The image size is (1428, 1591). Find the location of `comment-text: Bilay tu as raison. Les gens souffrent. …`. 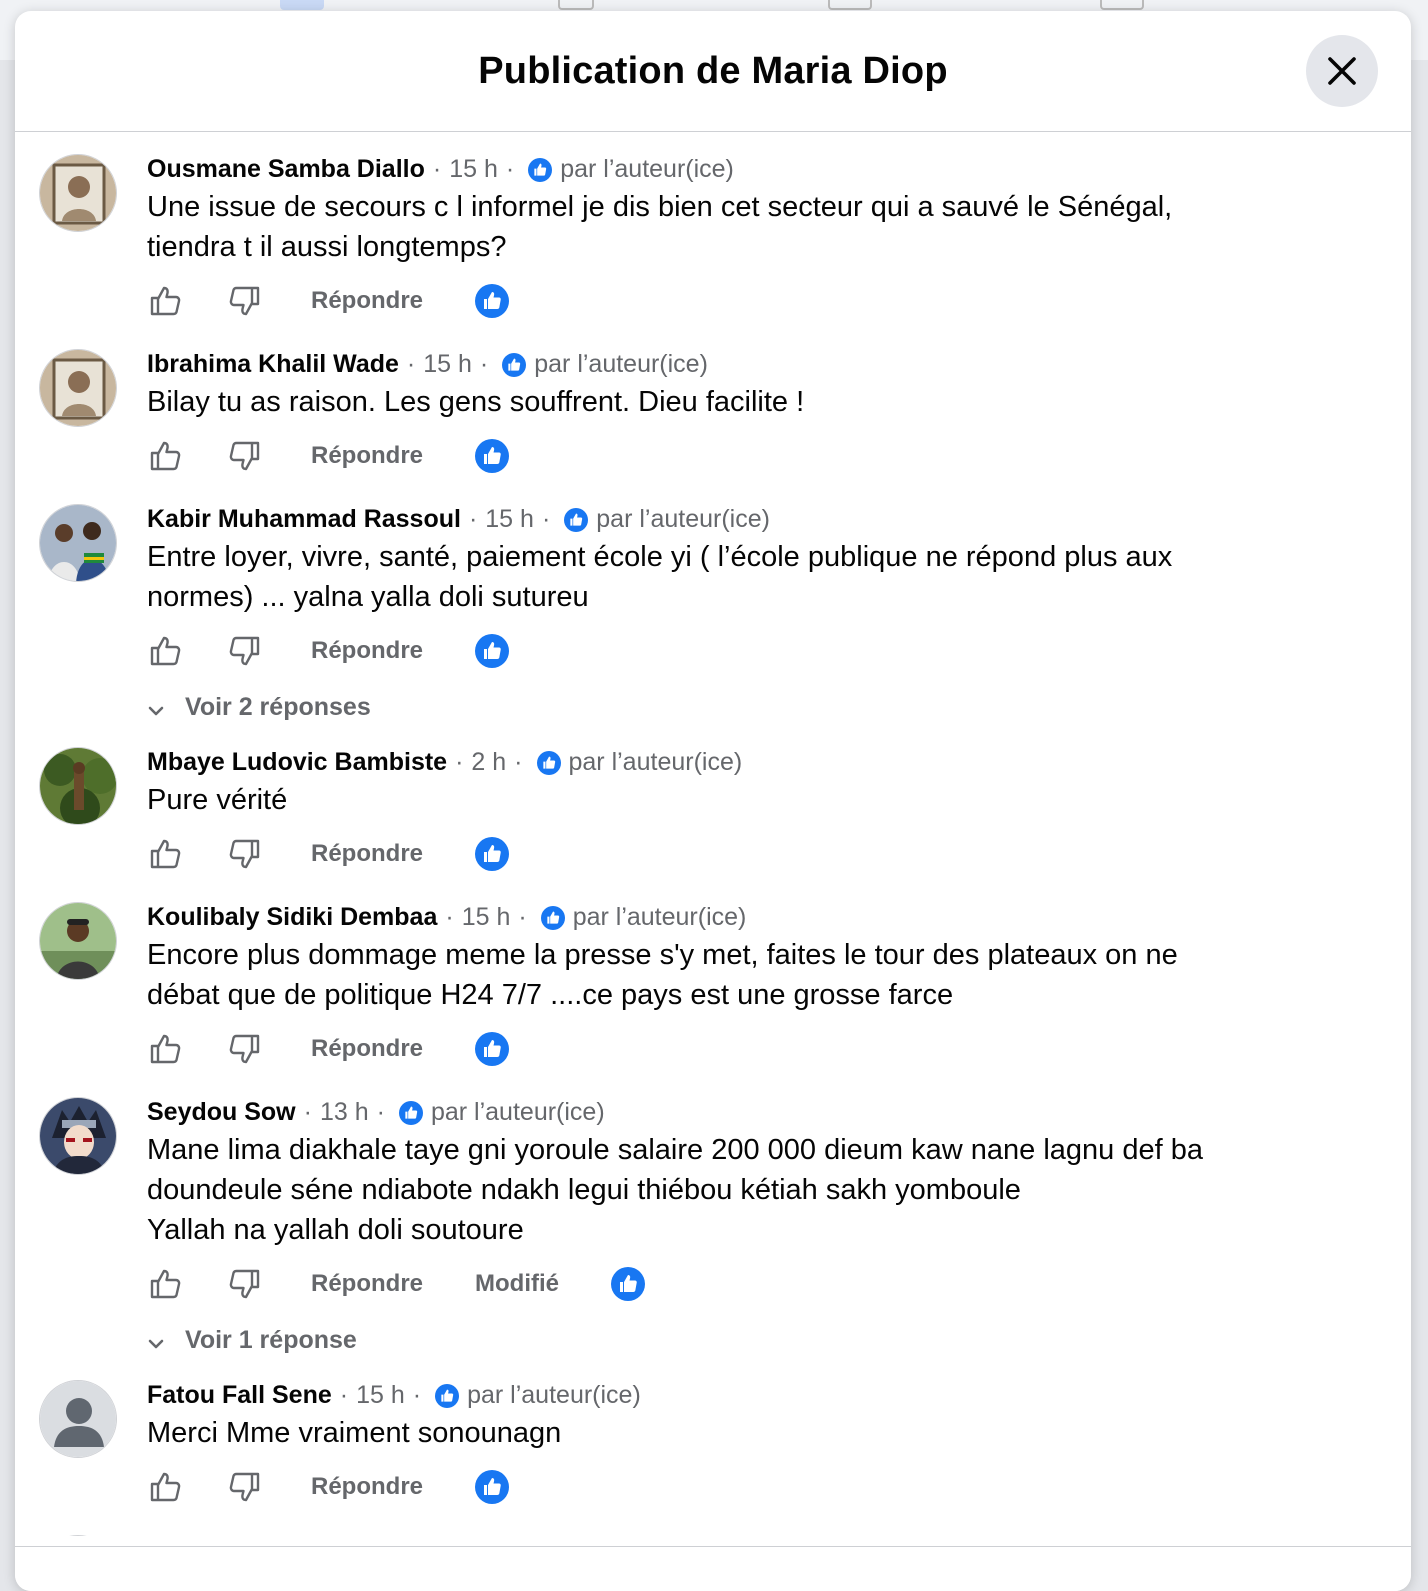

comment-text: Bilay tu as raison. Les gens souffrent. … is located at coordinates (476, 402).